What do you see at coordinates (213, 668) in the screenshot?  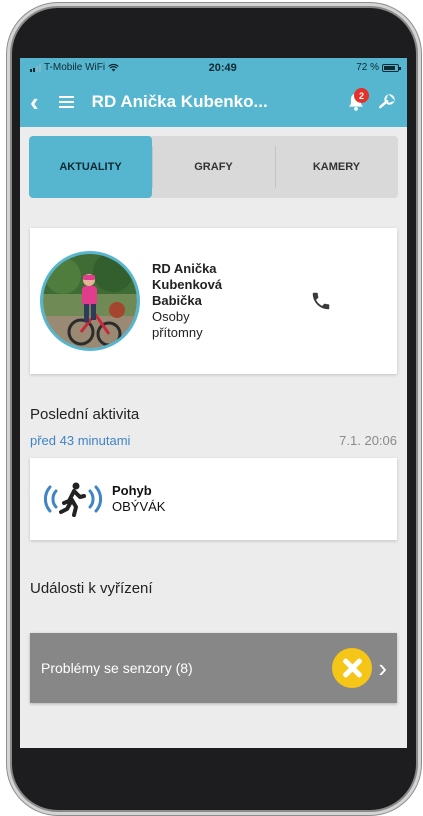 I see `sensor-problems-button: Problémy se senzory (8) ›` at bounding box center [213, 668].